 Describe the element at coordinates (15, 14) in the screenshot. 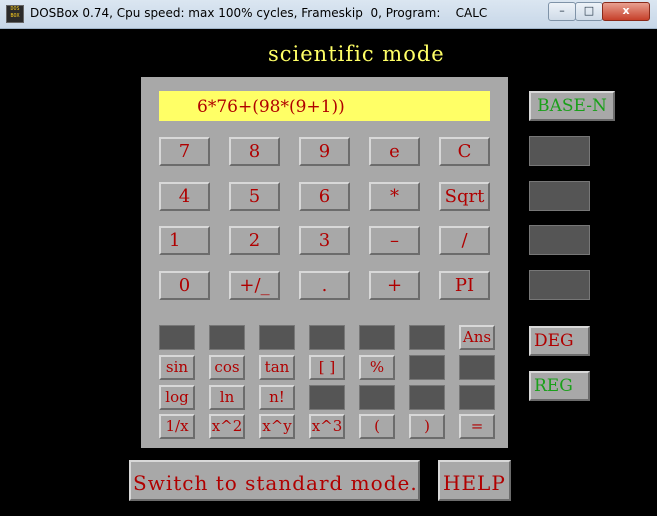

I see `dosbox-app-icon: DOS BOX` at that location.